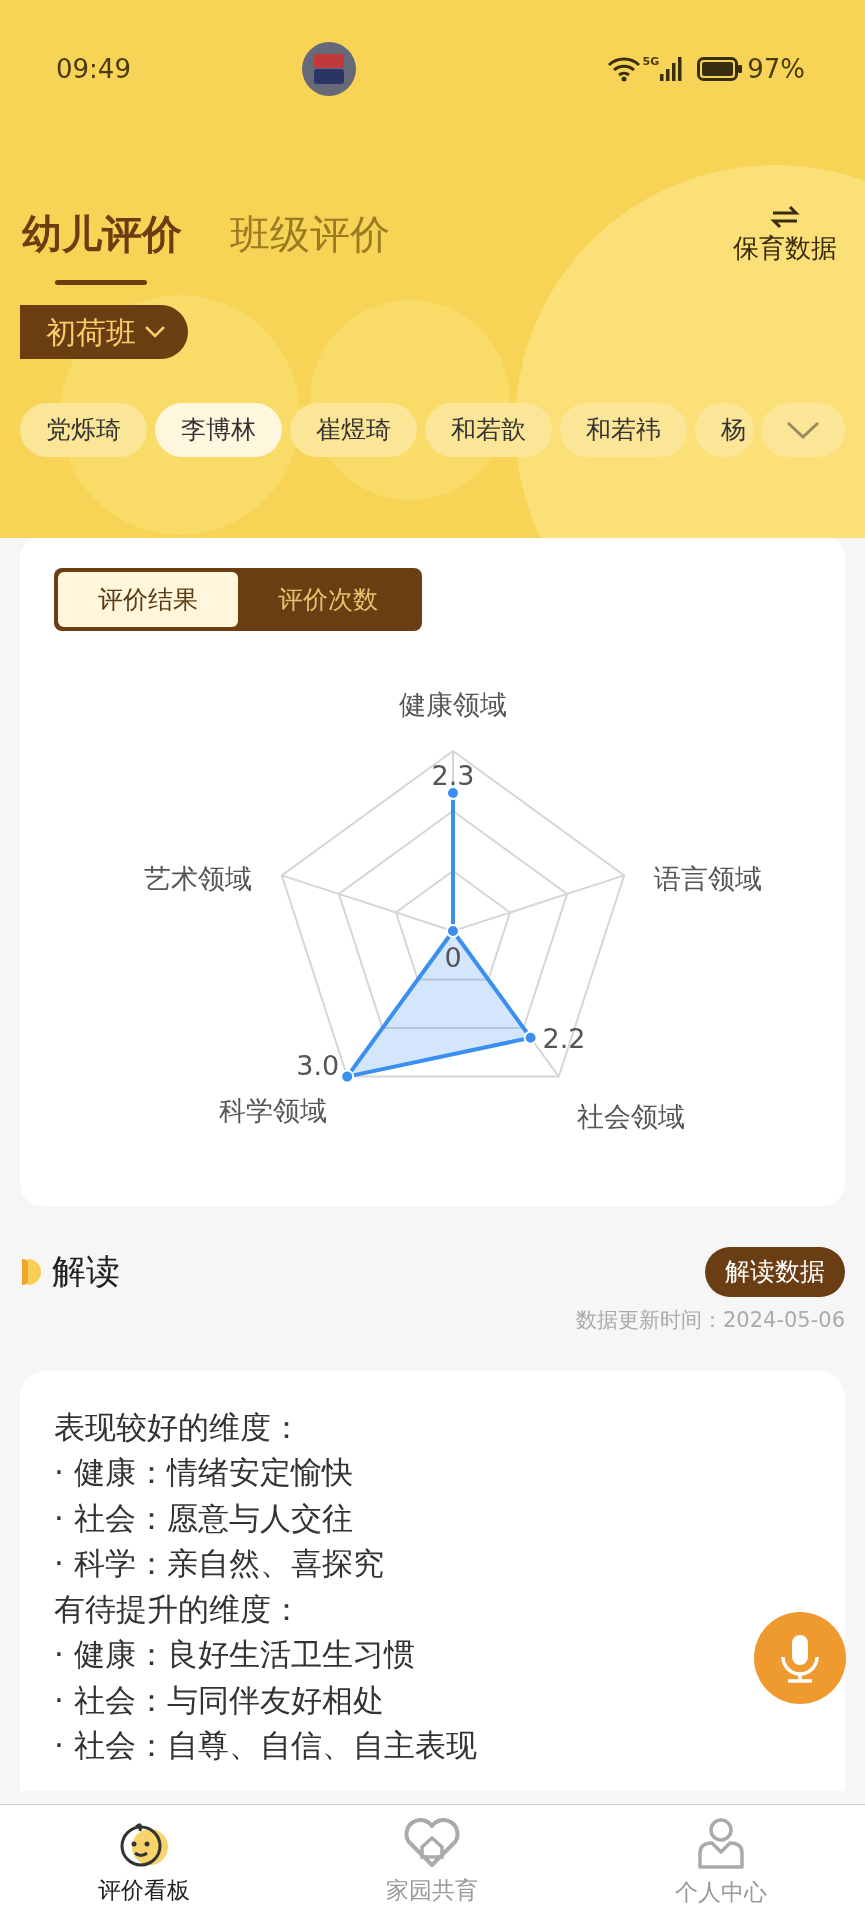  I want to click on child-chip: 李博林, so click(218, 430).